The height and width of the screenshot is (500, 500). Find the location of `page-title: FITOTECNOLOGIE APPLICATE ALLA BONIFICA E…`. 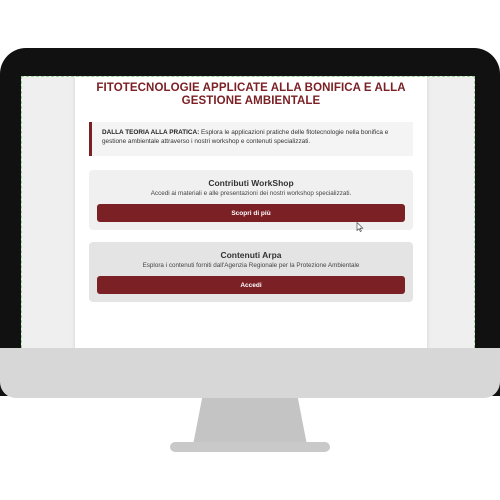

page-title: FITOTECNOLOGIE APPLICATE ALLA BONIFICA E… is located at coordinates (251, 94).